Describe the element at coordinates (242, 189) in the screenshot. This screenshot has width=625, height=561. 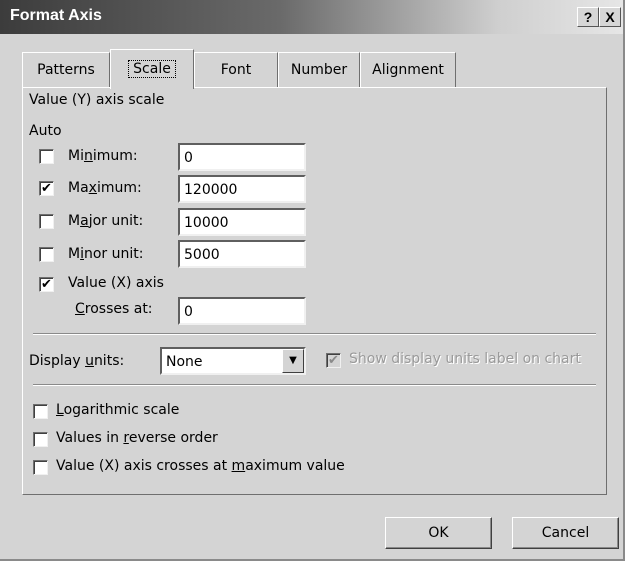
I see `maximum-field: 120000` at that location.